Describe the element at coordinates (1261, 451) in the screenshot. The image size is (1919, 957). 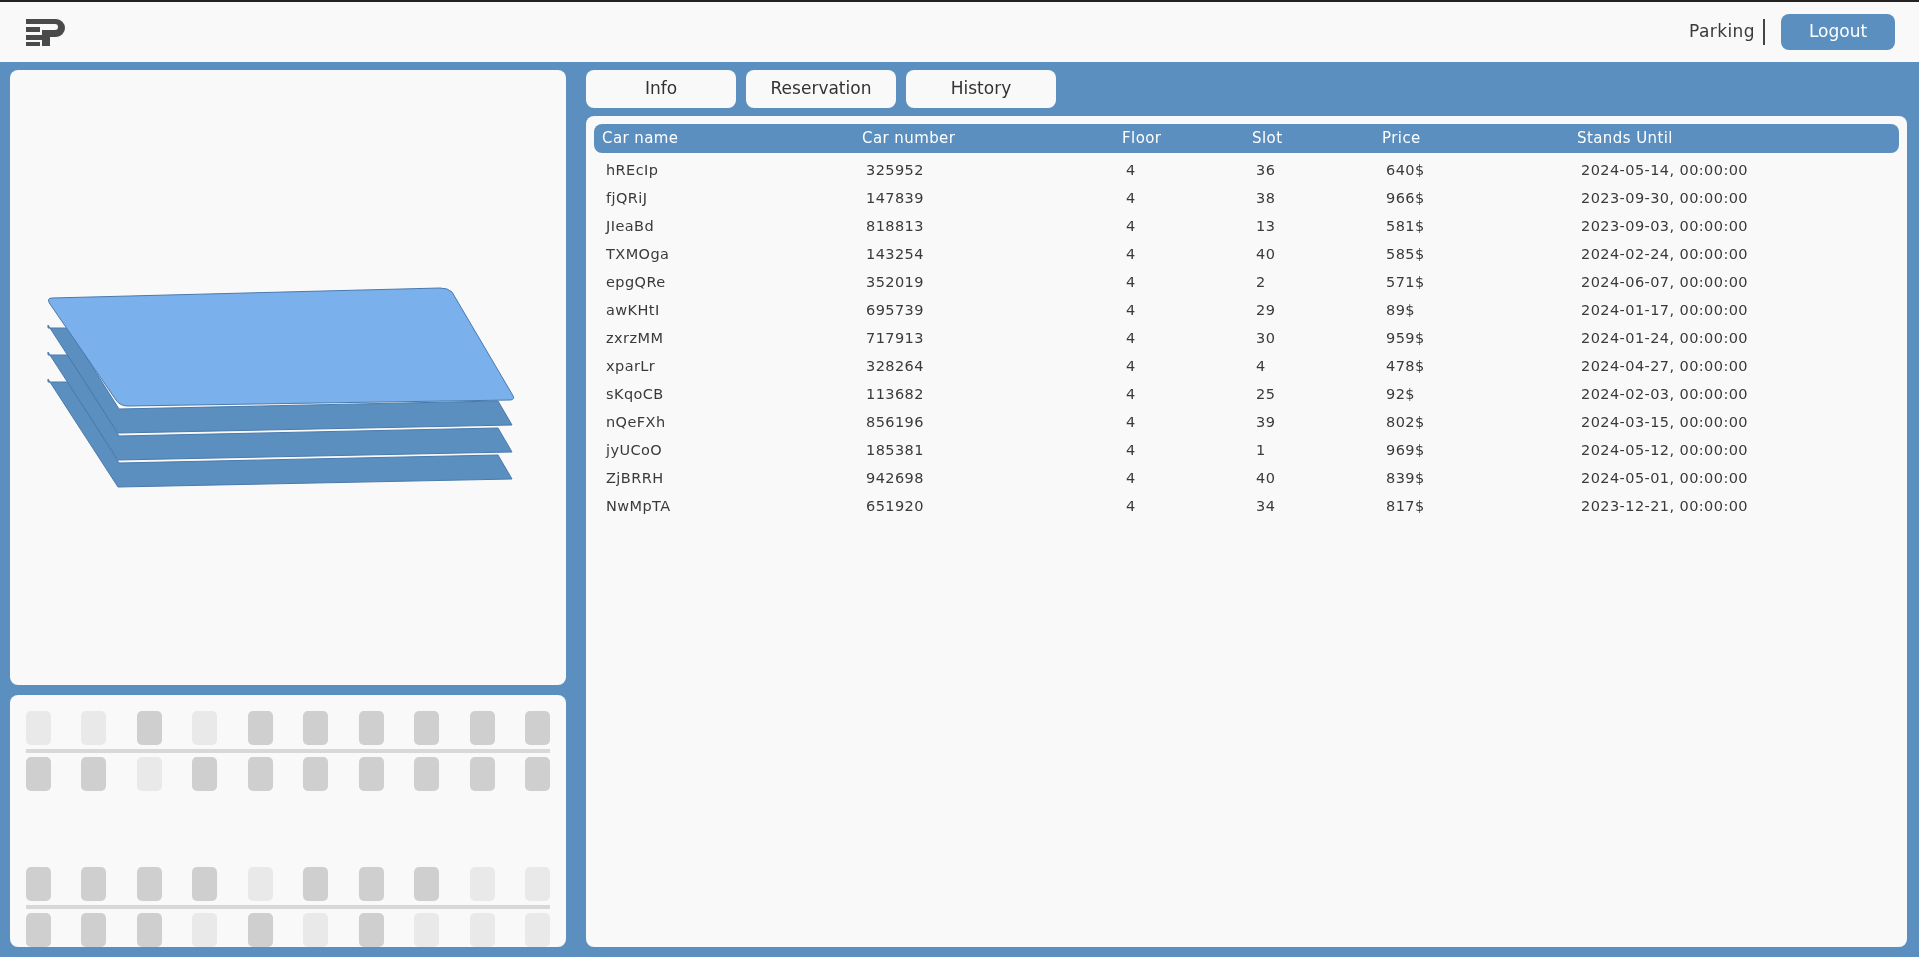
I see `table-cell-text: 1` at that location.